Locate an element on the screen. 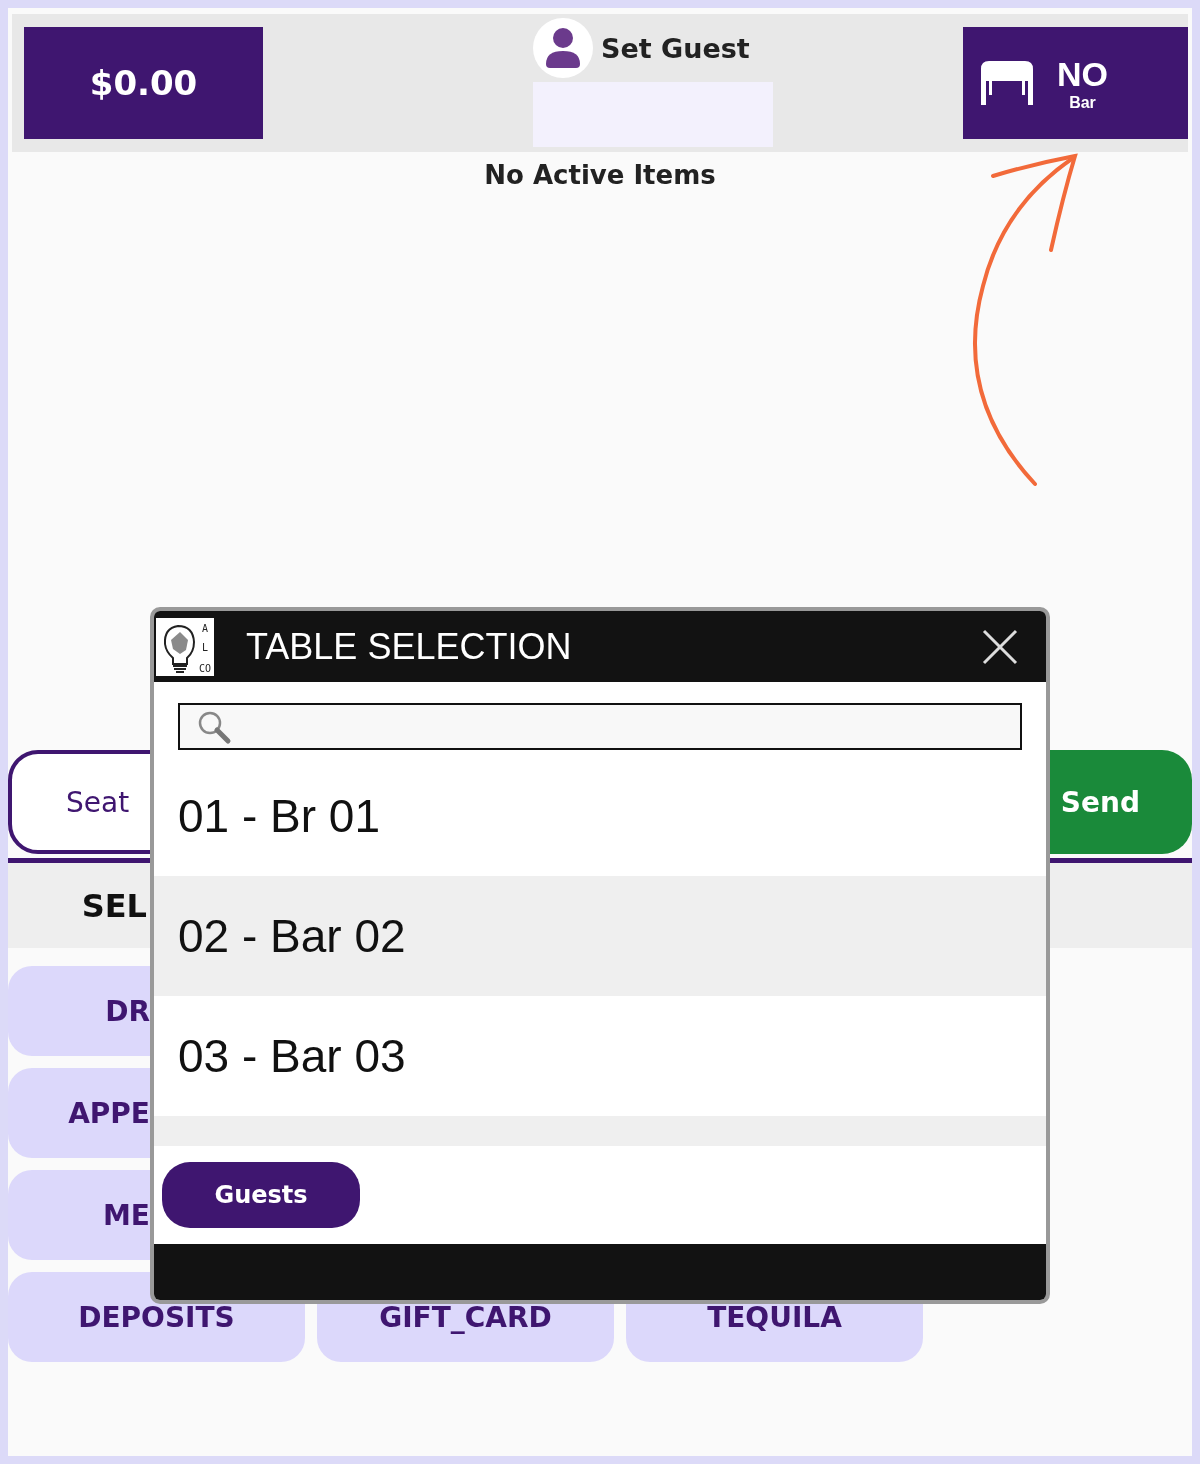 The height and width of the screenshot is (1464, 1200). empty-message: No Active Items is located at coordinates (600, 175).